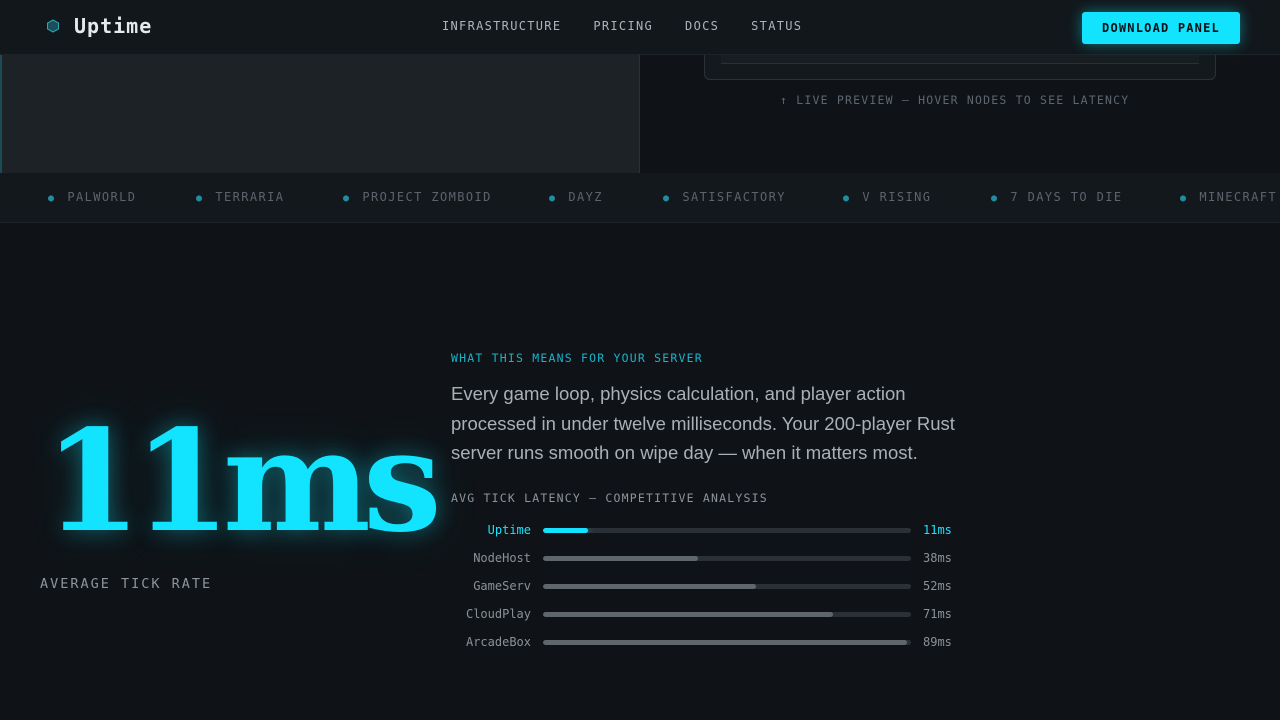 The image size is (1280, 720). What do you see at coordinates (937, 530) in the screenshot?
I see `latency-value: 11ms` at bounding box center [937, 530].